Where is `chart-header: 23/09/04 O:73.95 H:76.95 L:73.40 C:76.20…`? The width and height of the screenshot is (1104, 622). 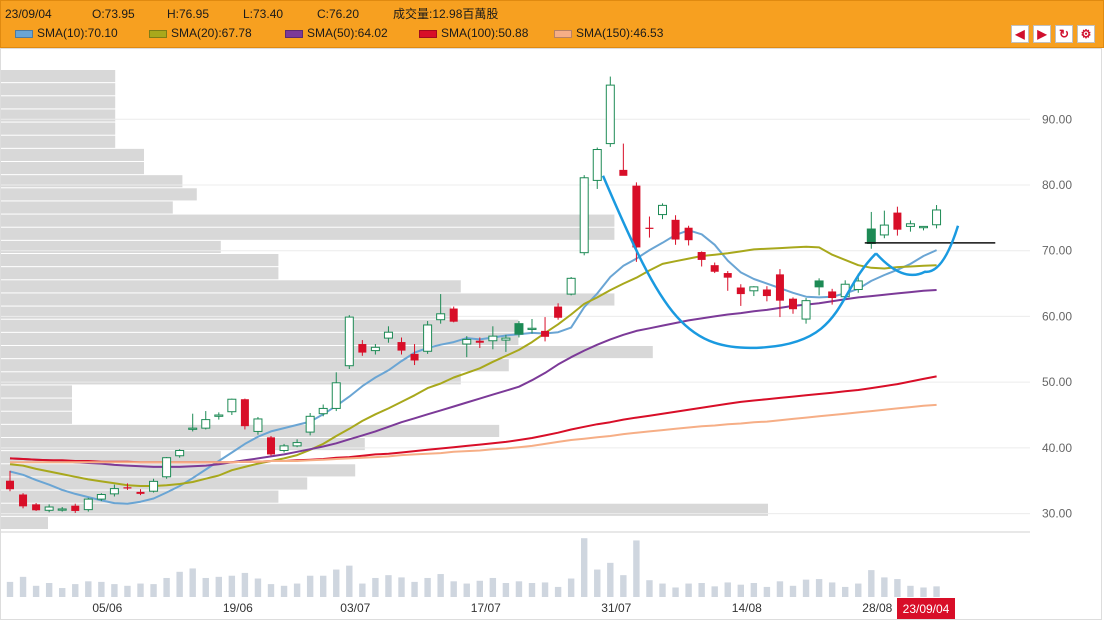
chart-header: 23/09/04 O:73.95 H:76.95 L:73.40 C:76.20… is located at coordinates (552, 24).